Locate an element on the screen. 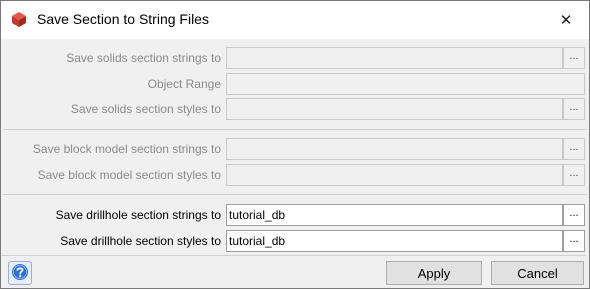 This screenshot has height=289, width=590. block-model-strings-field is located at coordinates (394, 149).